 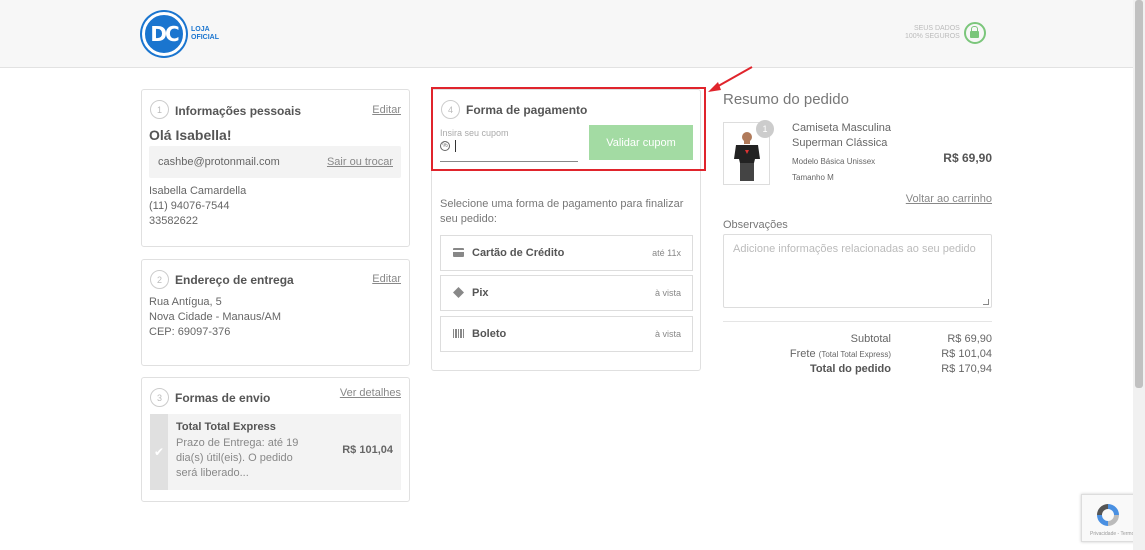 What do you see at coordinates (370, 393) in the screenshot?
I see `shipping-details-link: Ver detalhes` at bounding box center [370, 393].